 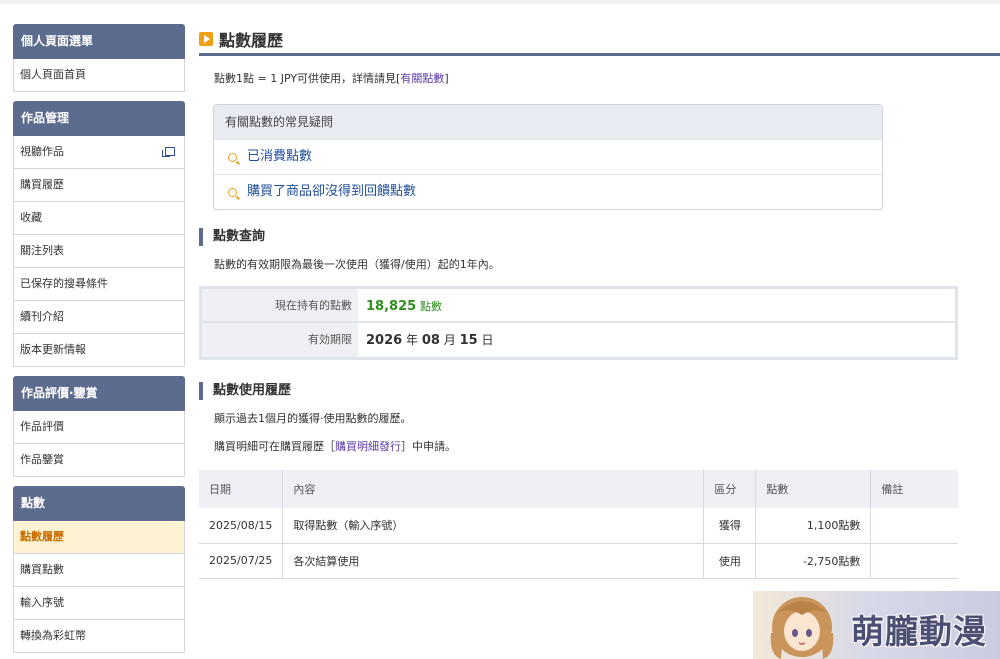 I want to click on sidebar-heading: 點數, so click(x=99, y=503).